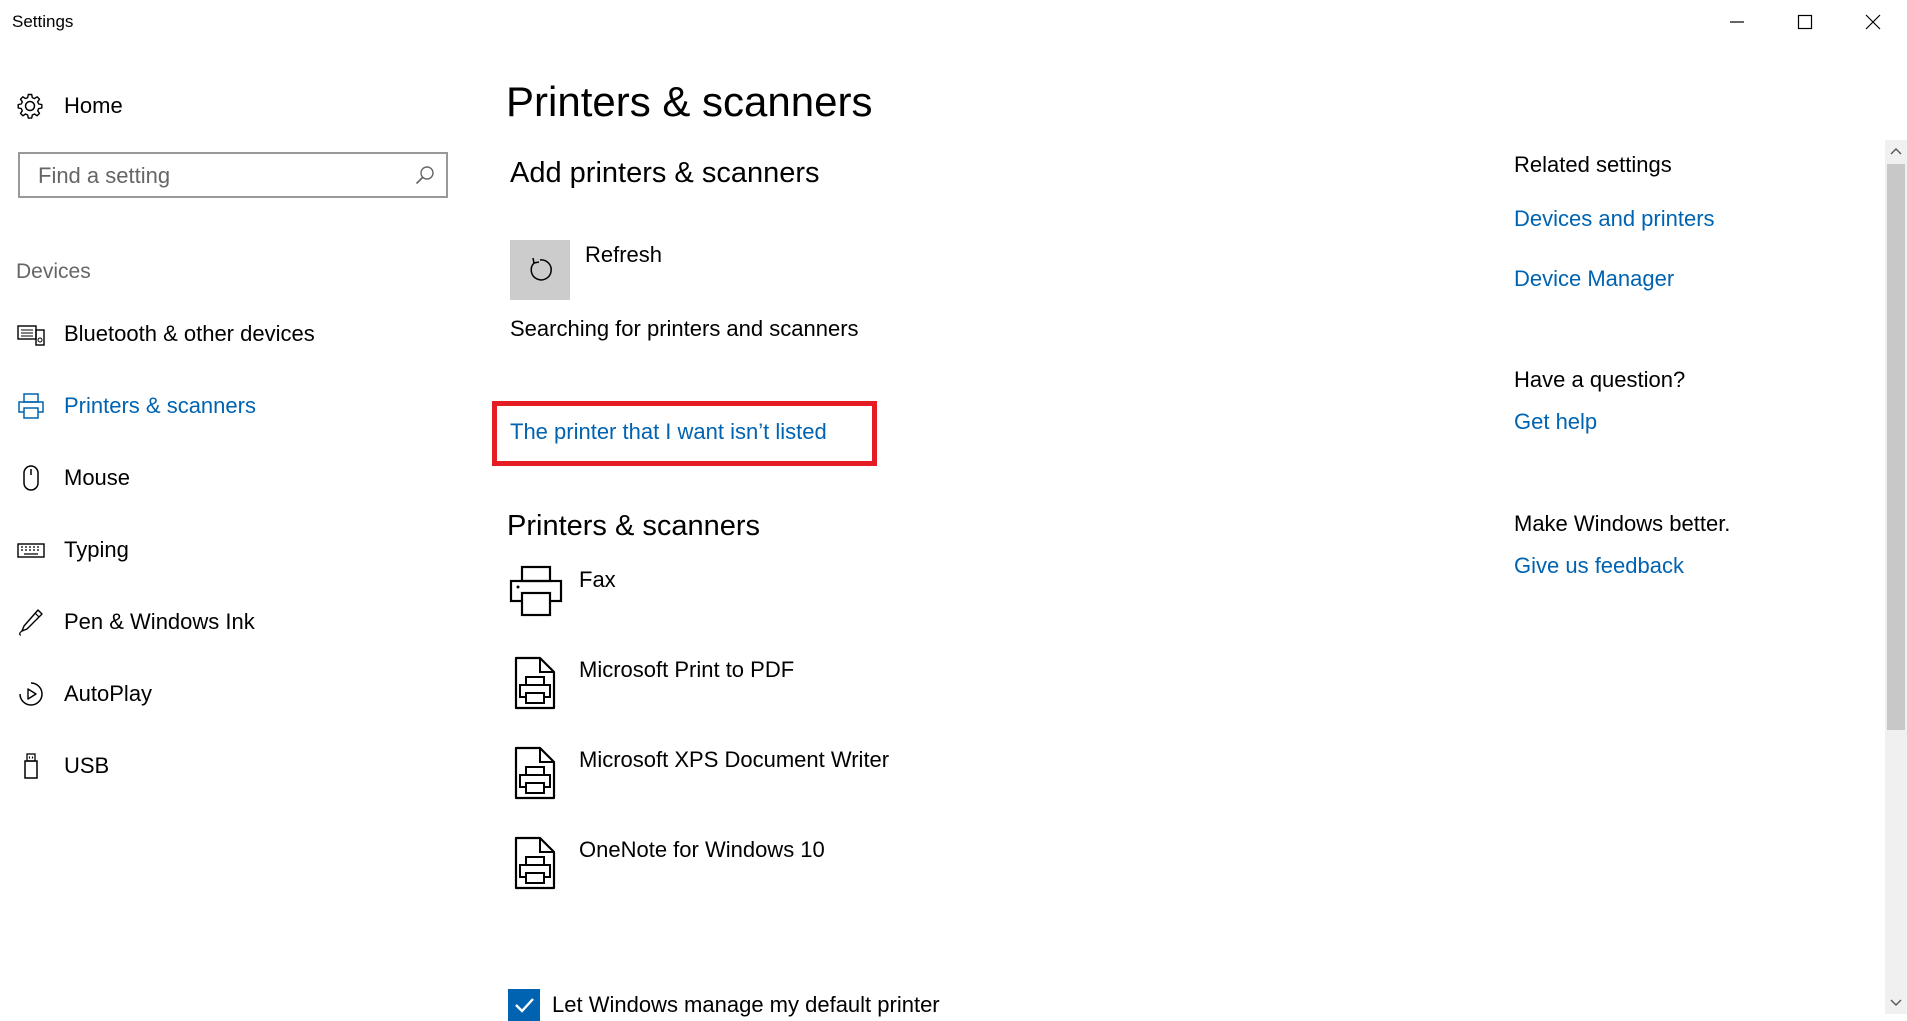 Image resolution: width=1907 pixels, height=1021 pixels. I want to click on maximize-icon, so click(1805, 22).